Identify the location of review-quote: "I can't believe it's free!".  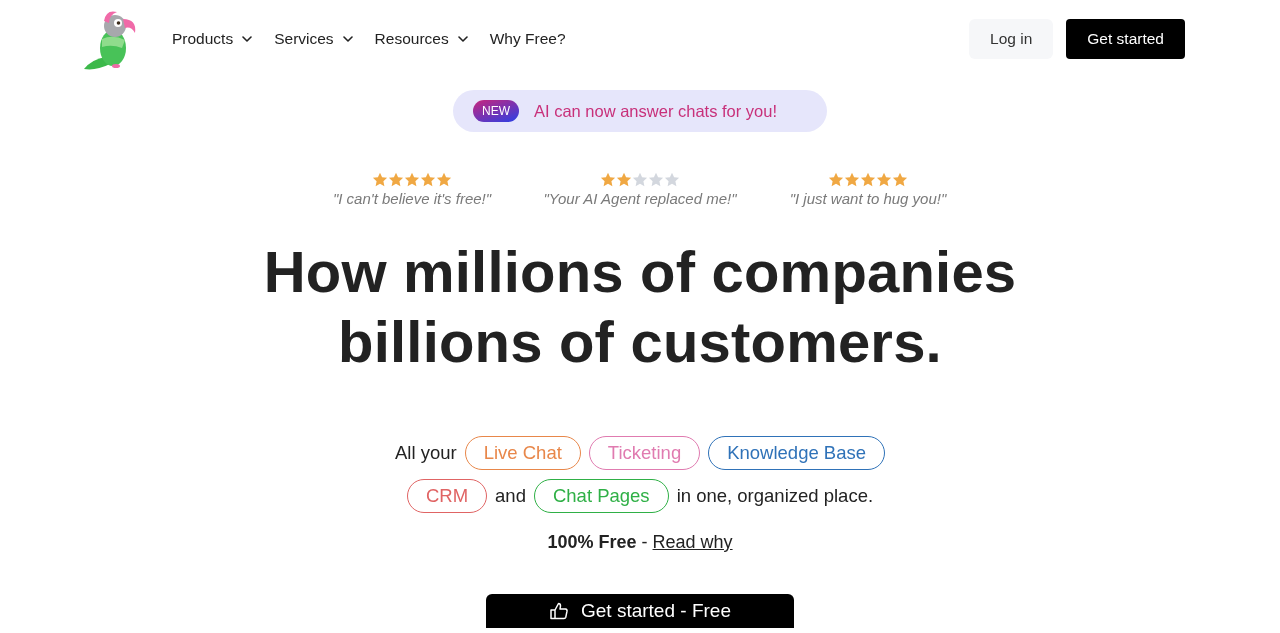
(412, 199).